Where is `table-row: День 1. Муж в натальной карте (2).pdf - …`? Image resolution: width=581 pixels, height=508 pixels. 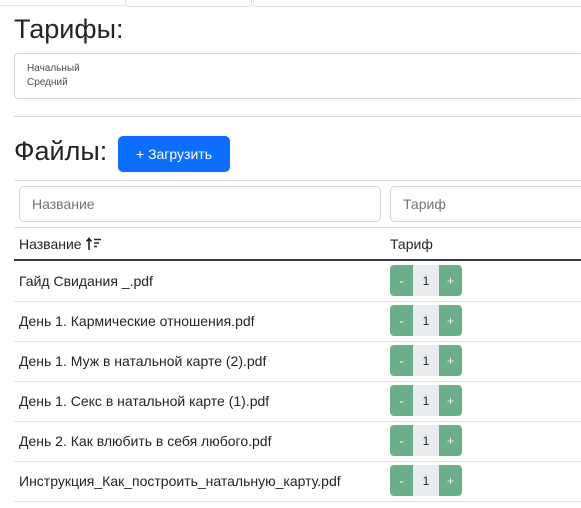
table-row: День 1. Муж в натальной карте (2).pdf - … is located at coordinates (297, 361).